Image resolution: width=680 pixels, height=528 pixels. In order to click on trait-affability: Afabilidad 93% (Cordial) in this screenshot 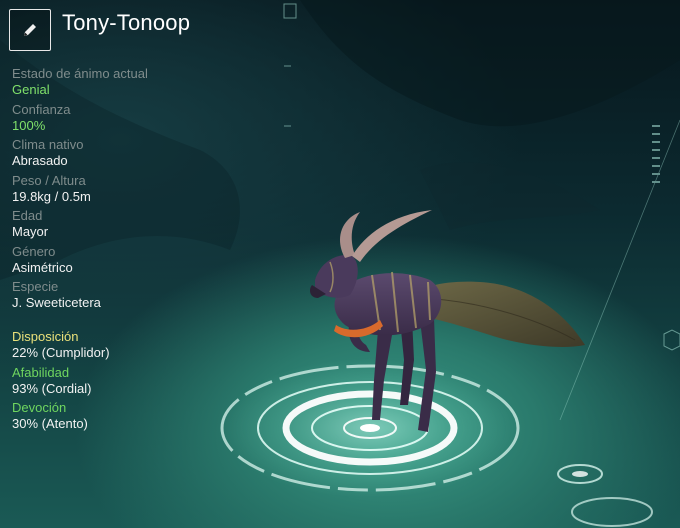, I will do `click(132, 383)`.